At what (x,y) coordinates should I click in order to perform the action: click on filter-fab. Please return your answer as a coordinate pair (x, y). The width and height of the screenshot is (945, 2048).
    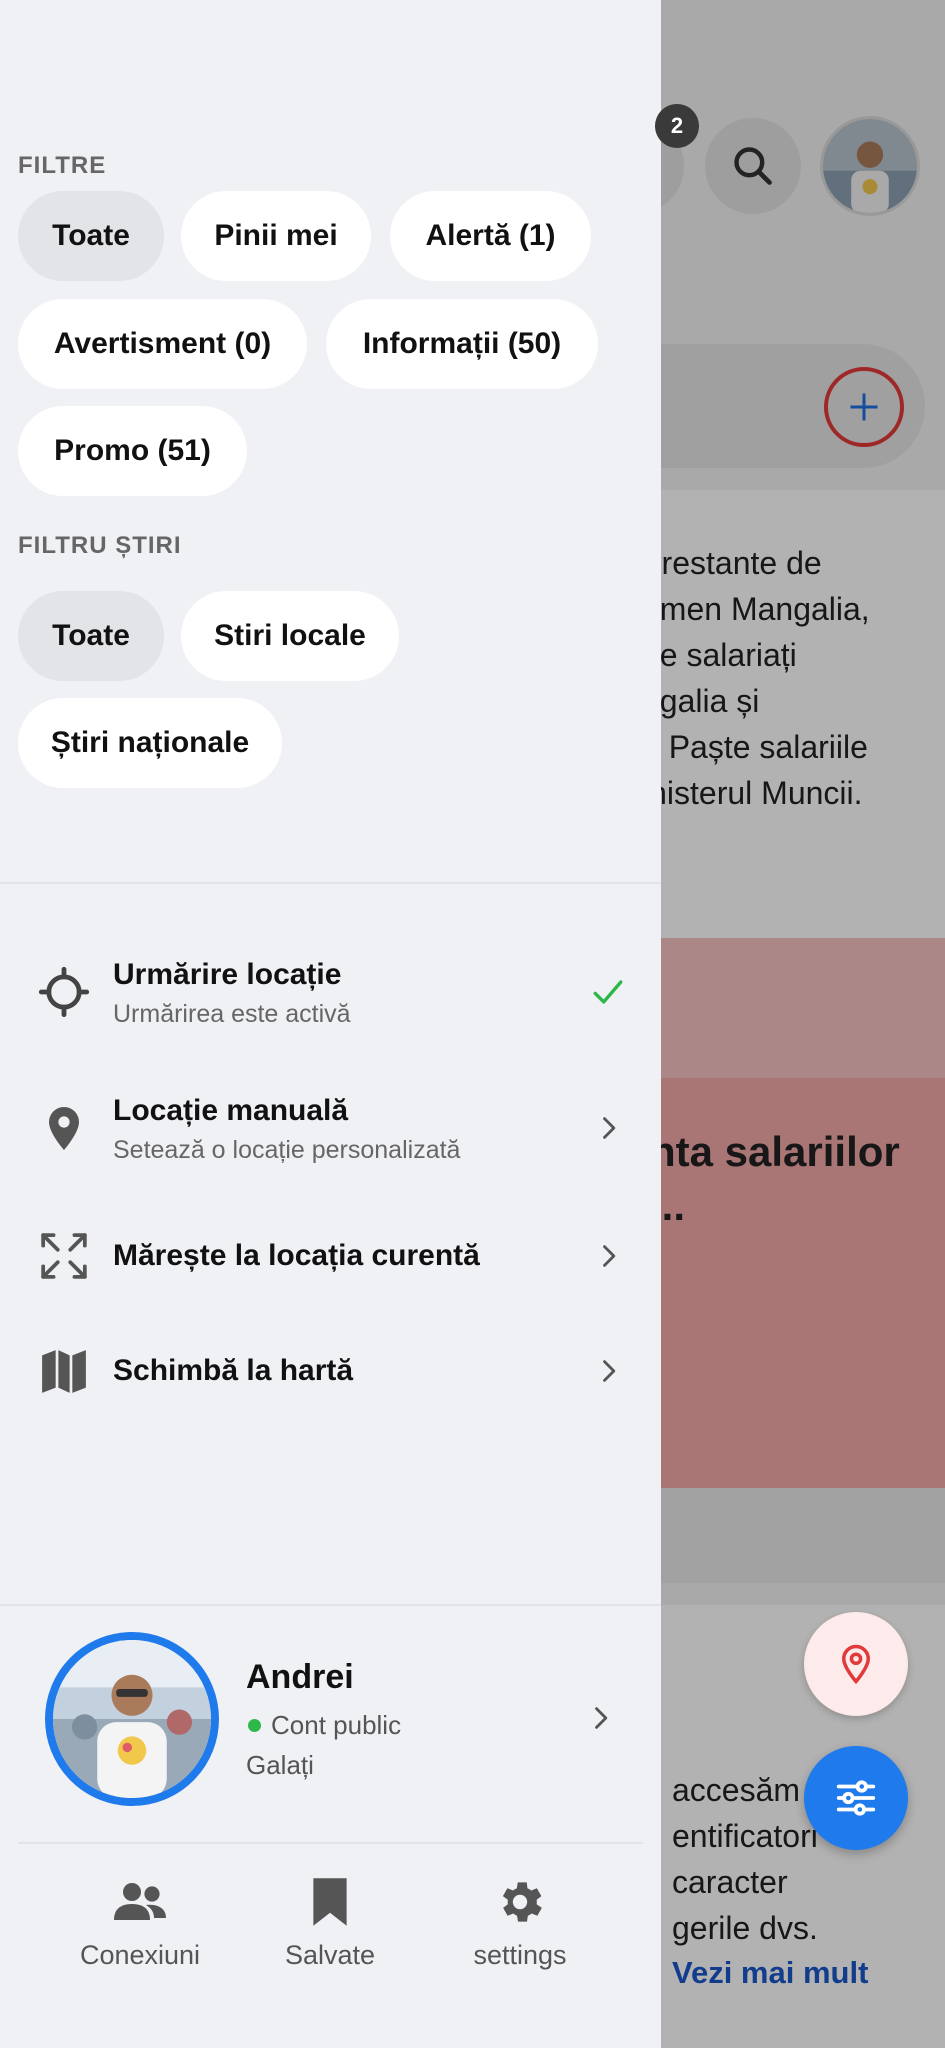
    Looking at the image, I should click on (856, 1798).